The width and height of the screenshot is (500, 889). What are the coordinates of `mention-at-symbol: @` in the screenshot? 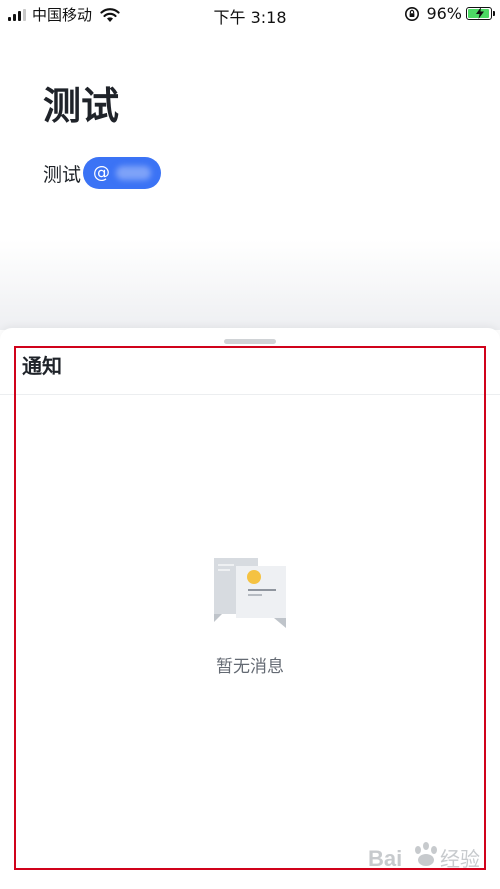 It's located at (102, 173).